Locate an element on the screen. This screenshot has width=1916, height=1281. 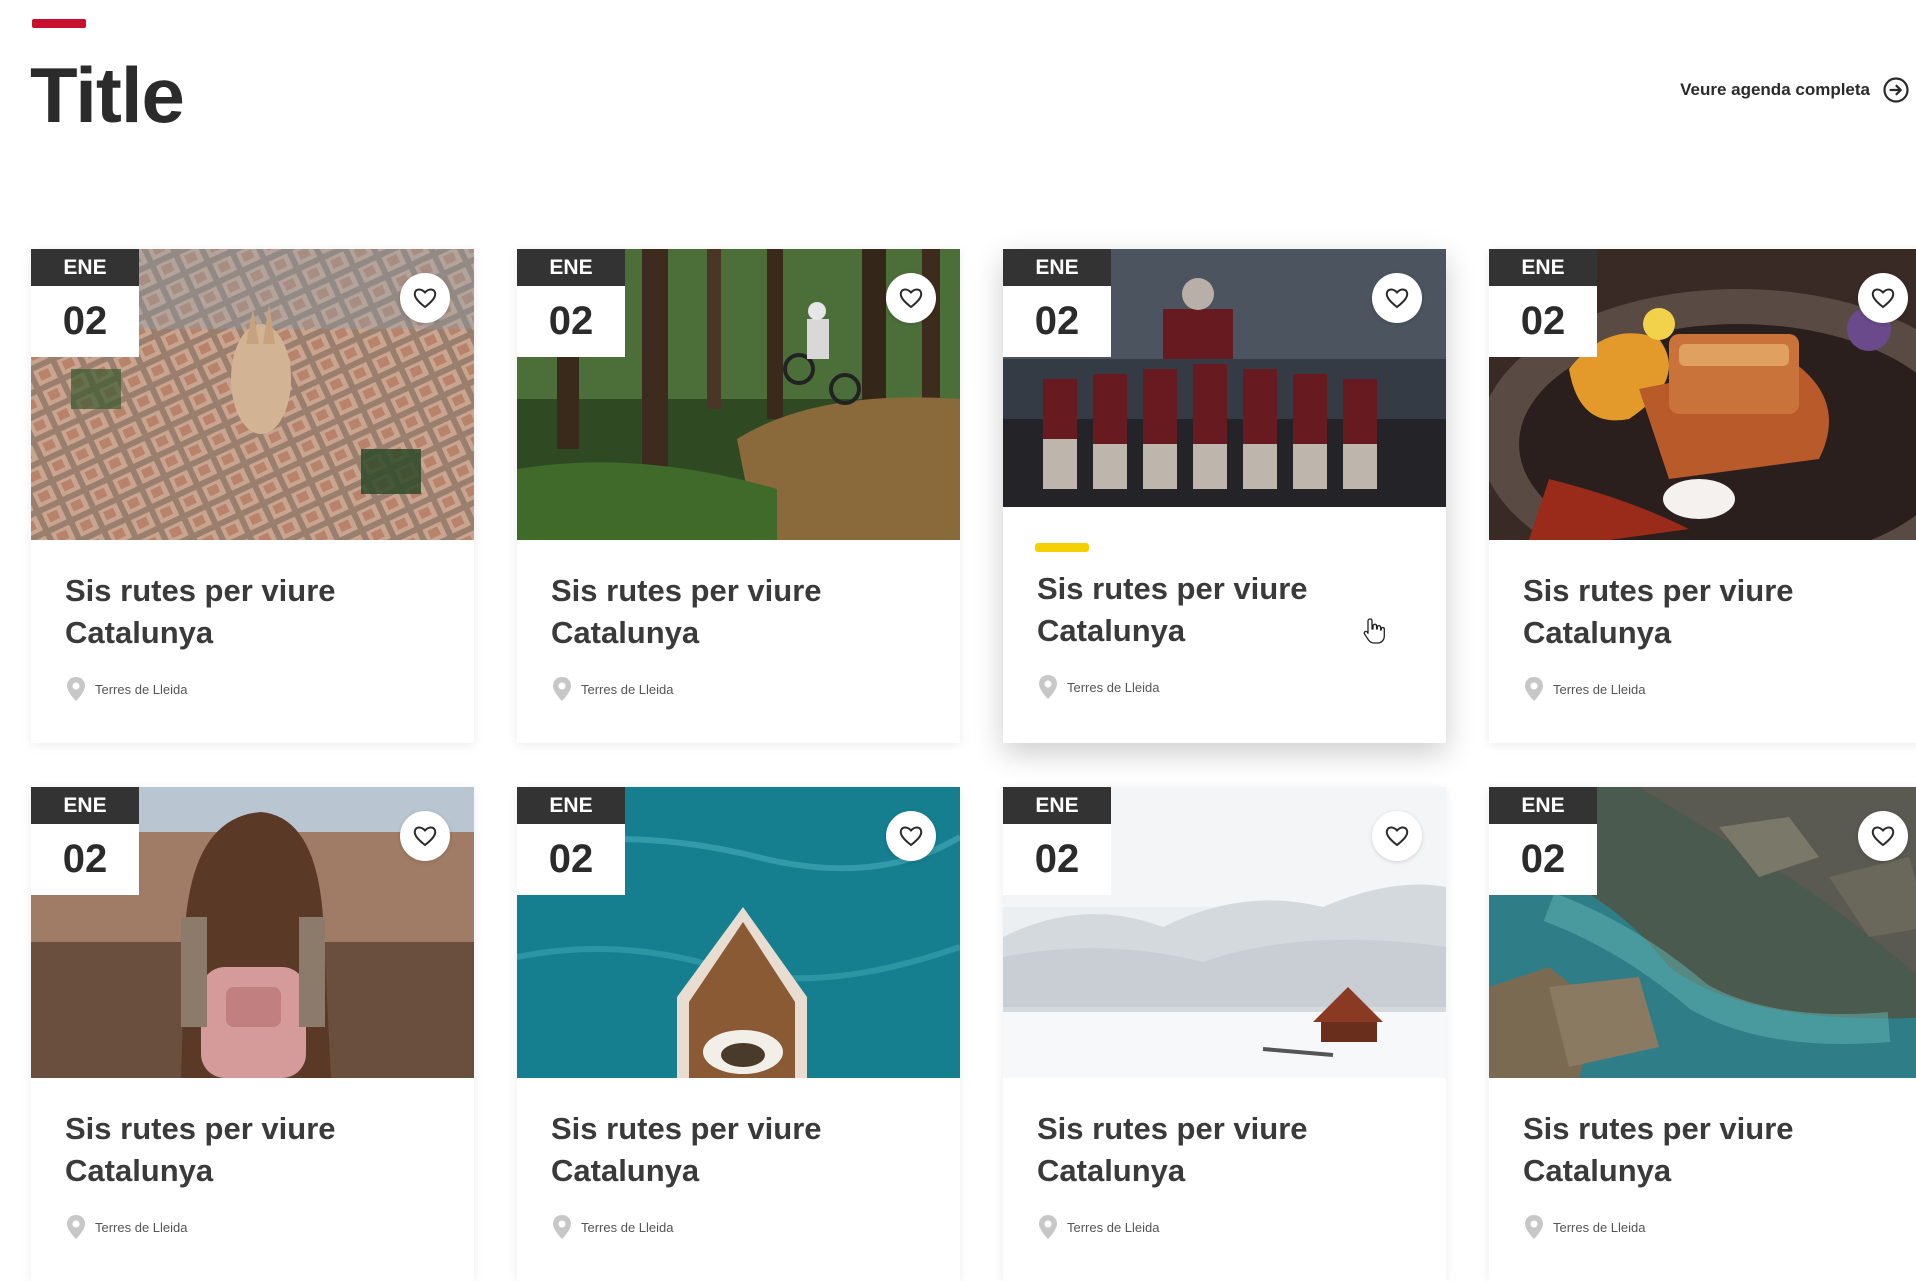
title-accent-bar is located at coordinates (59, 23).